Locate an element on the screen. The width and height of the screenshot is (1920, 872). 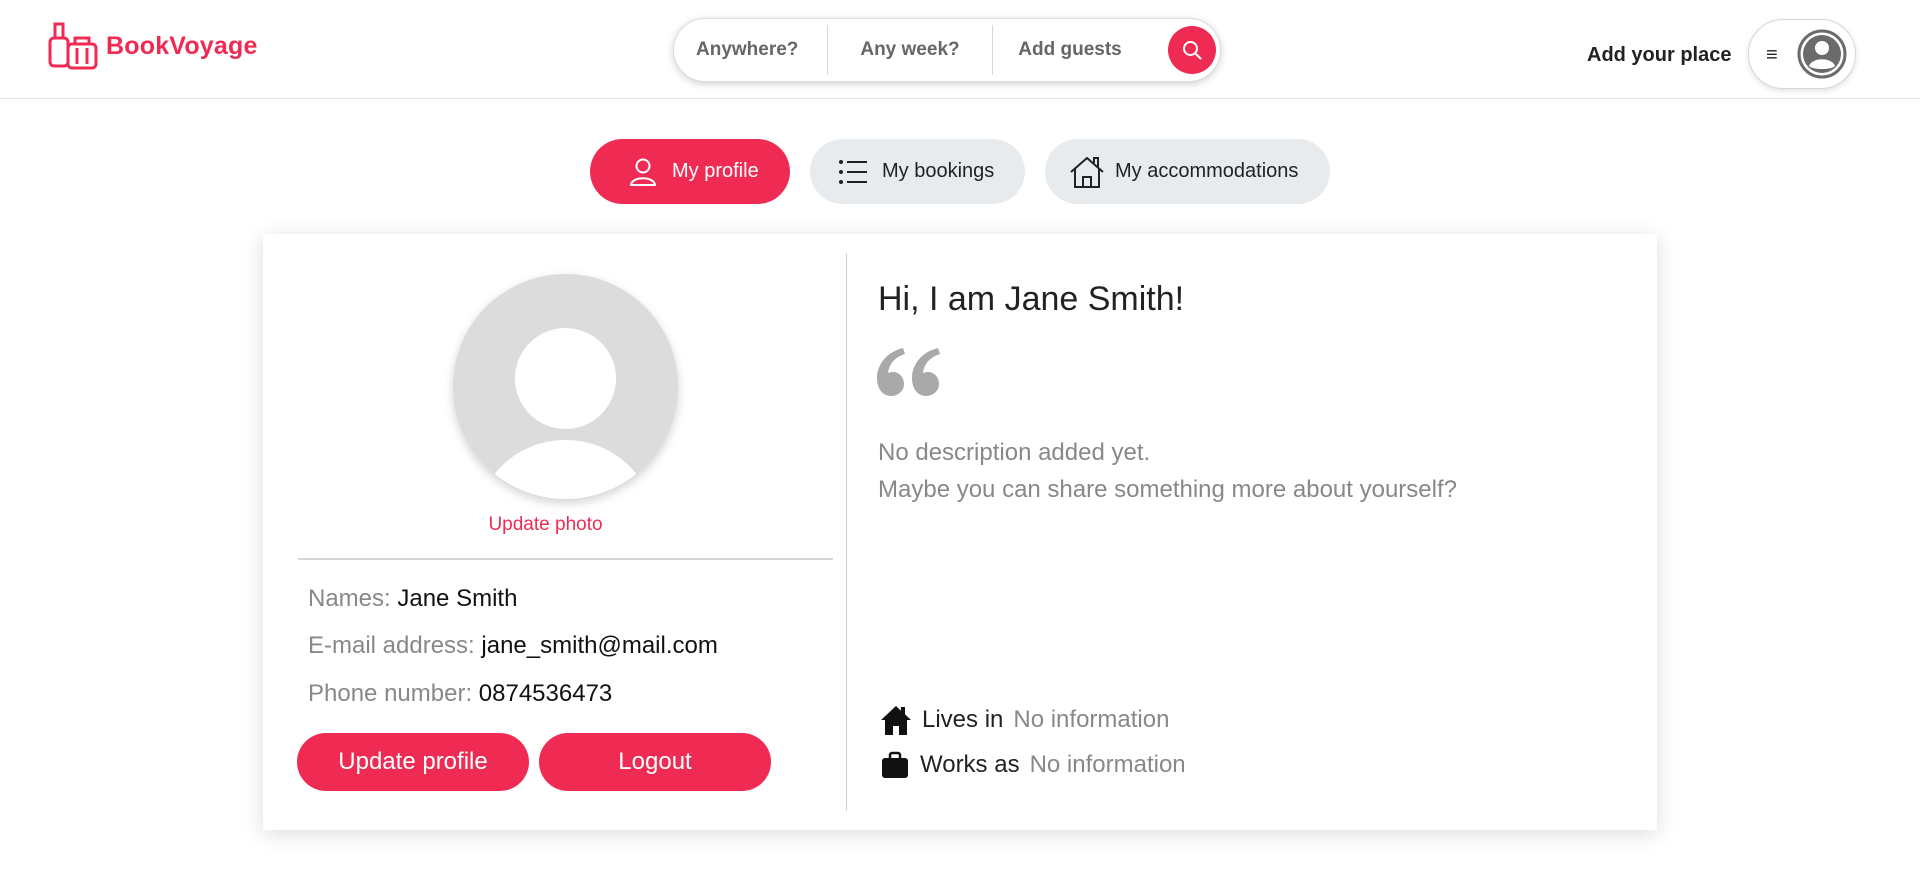
email-row: E-mail address: jane_smith@mail.com is located at coordinates (513, 646).